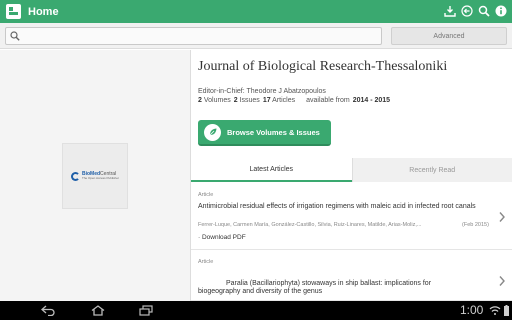 The image size is (512, 320). What do you see at coordinates (271, 170) in the screenshot?
I see `tab-latest-articles: Latest Articles` at bounding box center [271, 170].